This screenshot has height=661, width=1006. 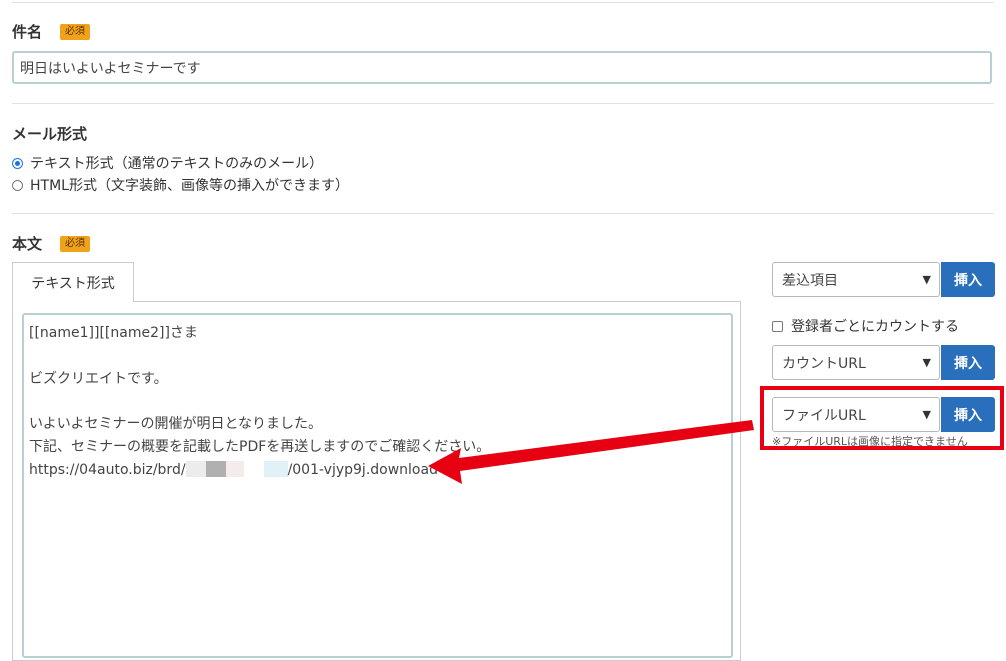 I want to click on arrow-annotation-icon, so click(x=591, y=452).